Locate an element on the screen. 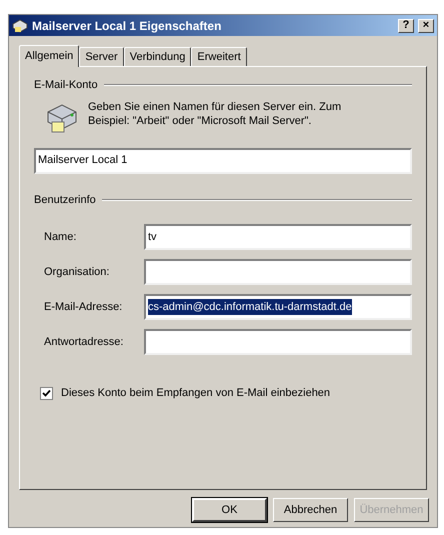  dialog-button: Abbrechen is located at coordinates (310, 510).